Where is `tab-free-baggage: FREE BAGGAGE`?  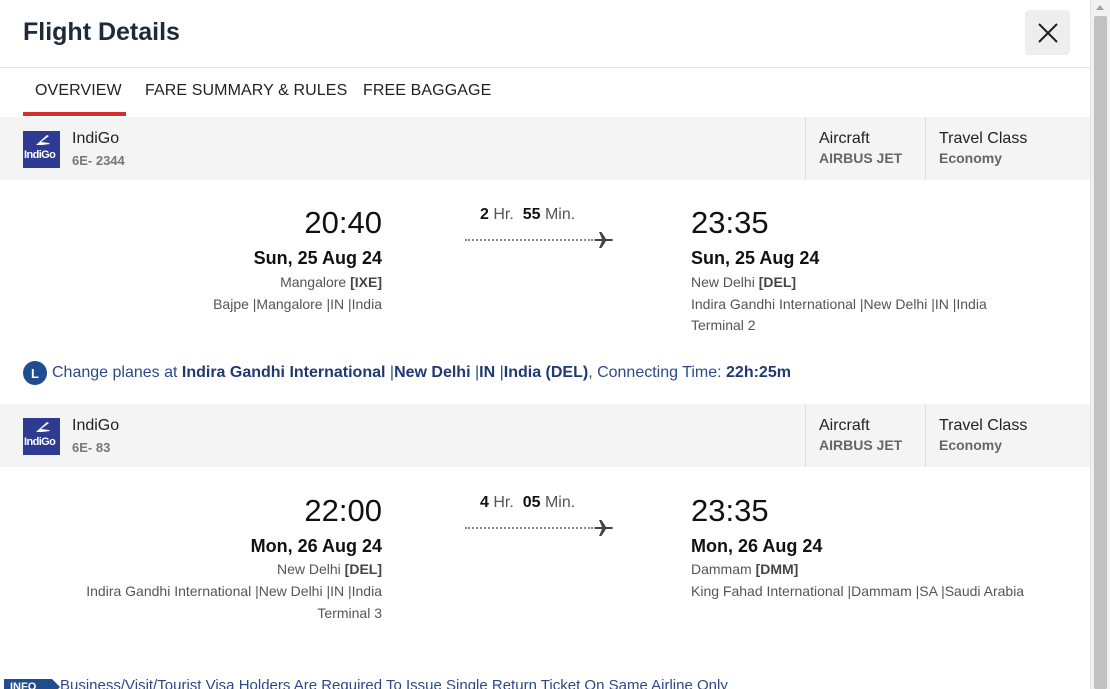 tab-free-baggage: FREE BAGGAGE is located at coordinates (427, 91).